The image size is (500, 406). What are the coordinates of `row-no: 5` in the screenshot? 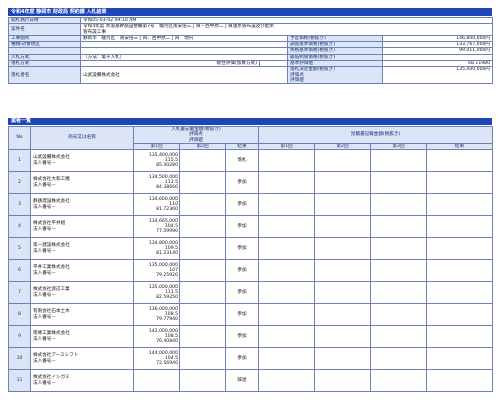 It's located at (19, 249).